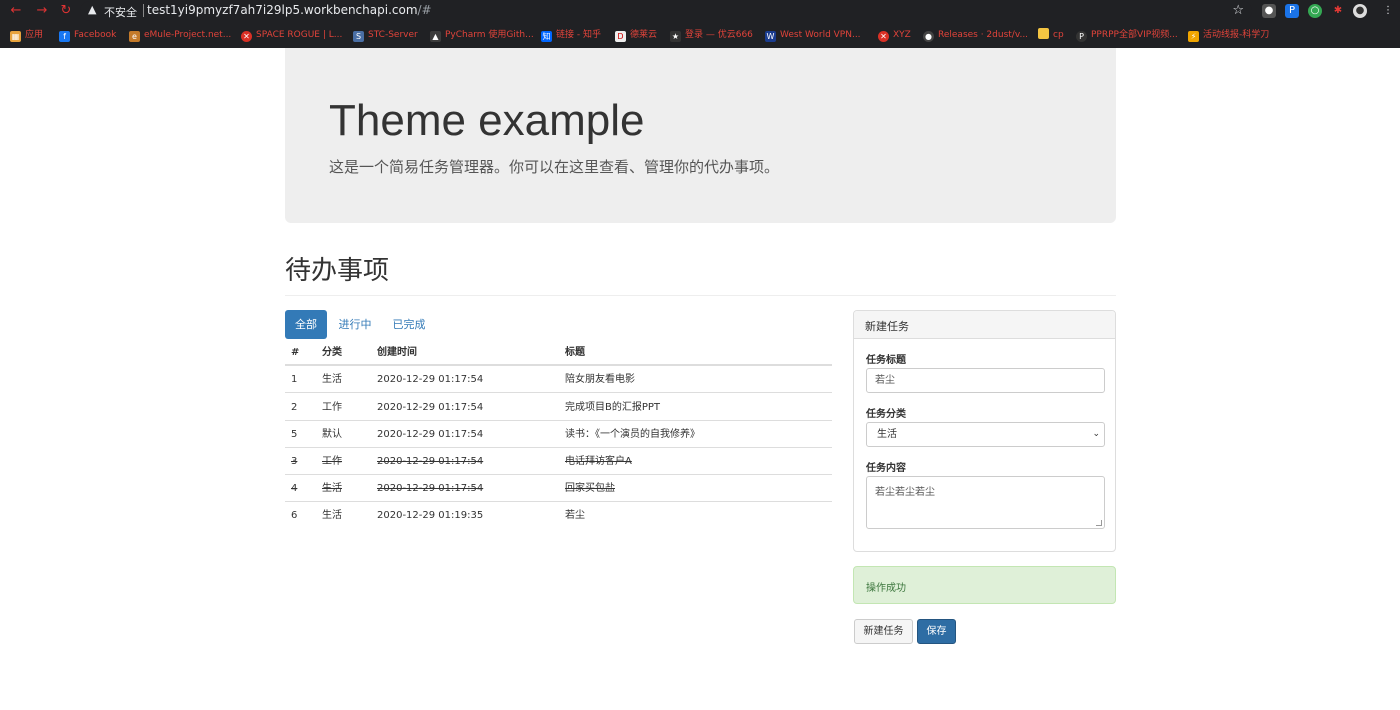  What do you see at coordinates (700, 295) in the screenshot?
I see `section-divider` at bounding box center [700, 295].